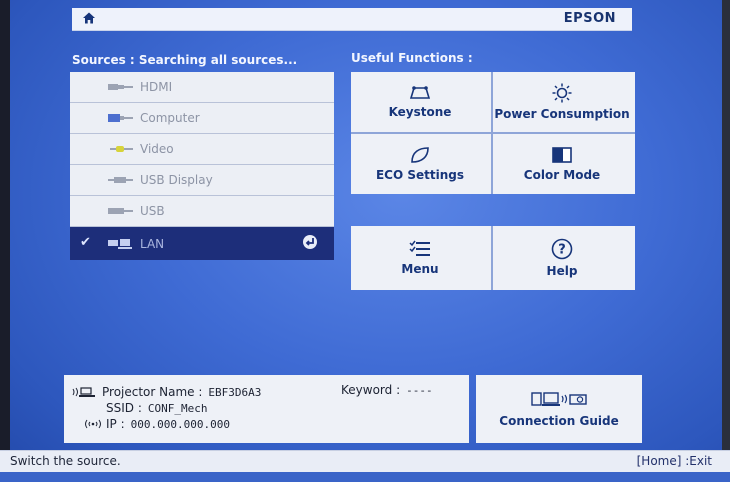 The height and width of the screenshot is (482, 730). I want to click on lan-icon, so click(121, 244).